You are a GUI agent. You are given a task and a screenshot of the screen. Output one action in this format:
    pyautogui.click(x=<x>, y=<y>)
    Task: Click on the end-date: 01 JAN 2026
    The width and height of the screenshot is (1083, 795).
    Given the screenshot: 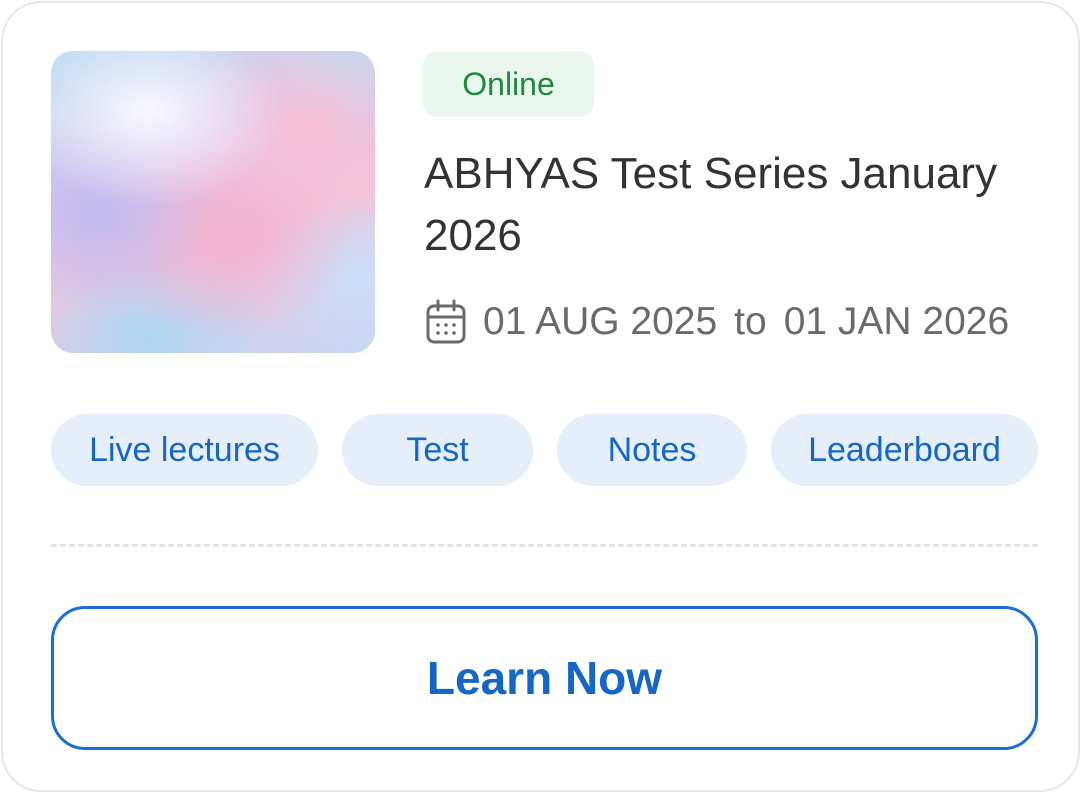 What is the action you would take?
    pyautogui.click(x=896, y=321)
    